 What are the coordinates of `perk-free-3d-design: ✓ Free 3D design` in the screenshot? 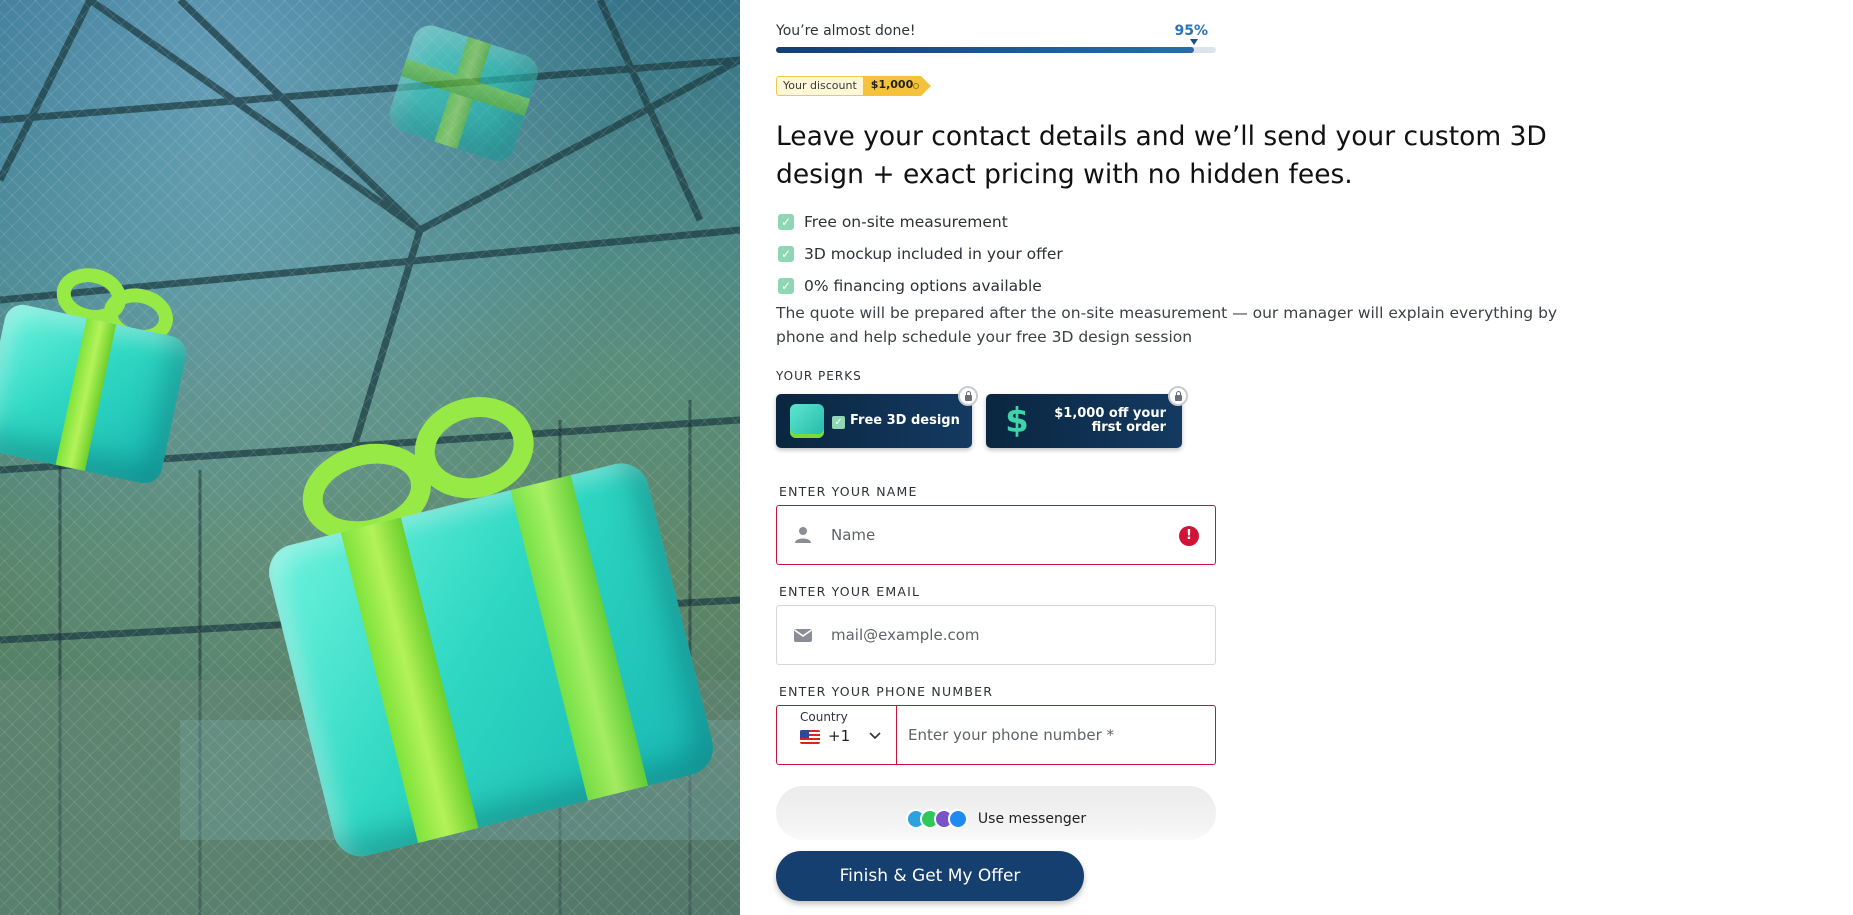 It's located at (877, 417).